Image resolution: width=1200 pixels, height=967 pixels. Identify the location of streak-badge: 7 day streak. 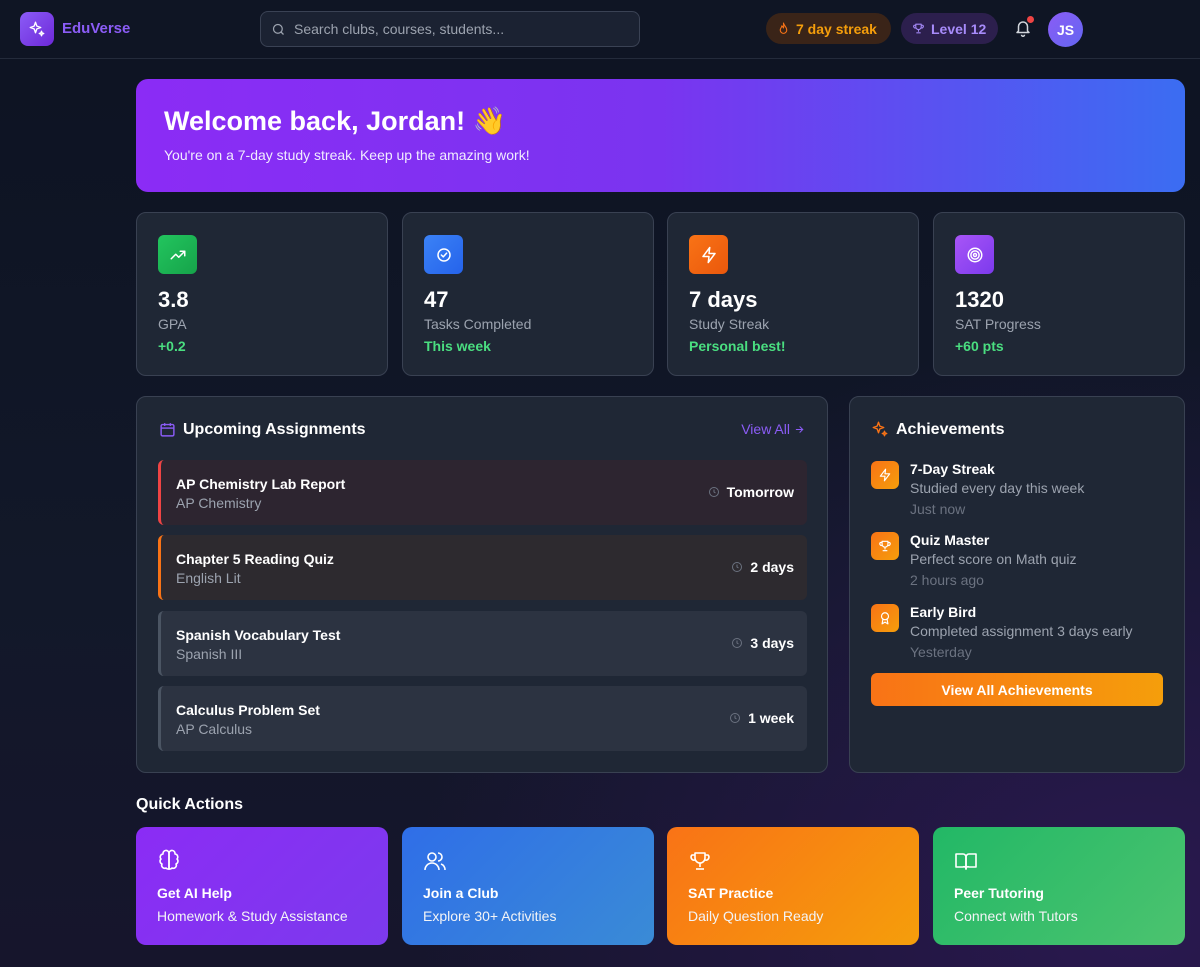
(828, 28).